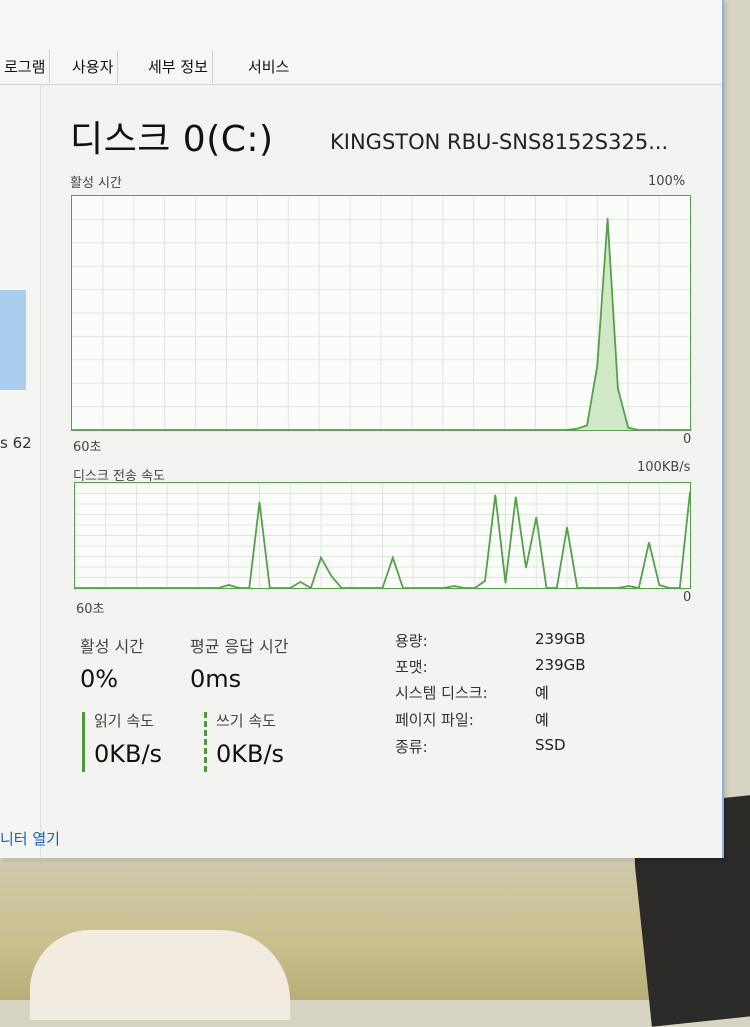 Image resolution: width=750 pixels, height=1027 pixels. What do you see at coordinates (542, 693) in the screenshot?
I see `system-disk-value: 예` at bounding box center [542, 693].